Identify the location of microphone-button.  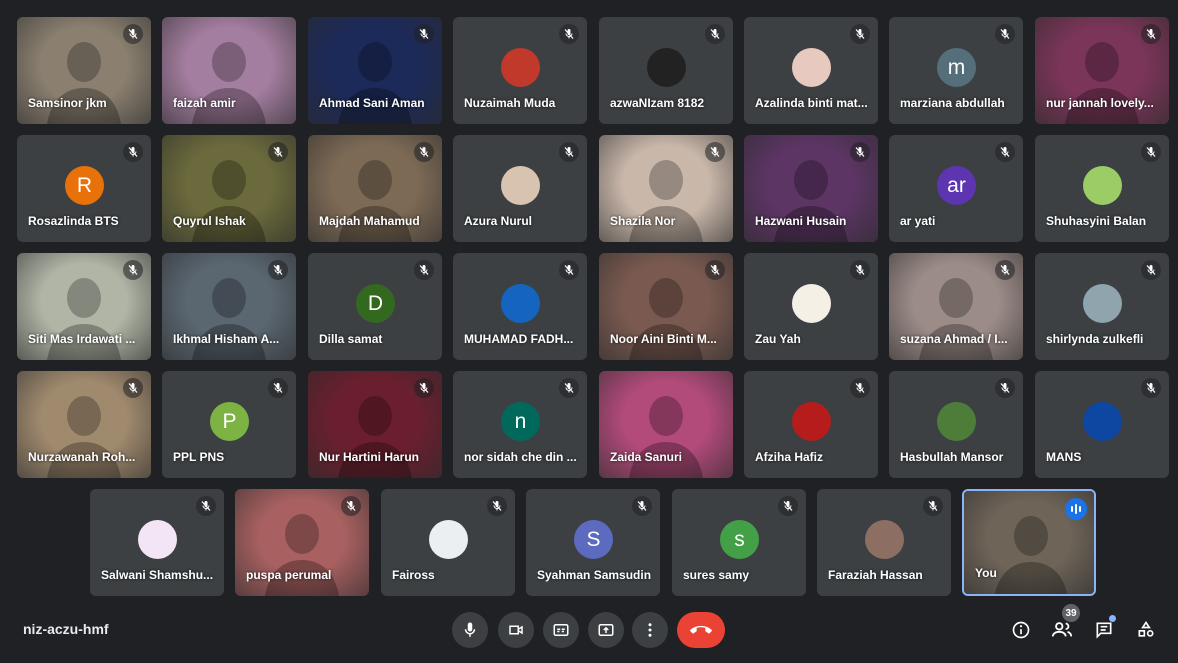
(470, 630).